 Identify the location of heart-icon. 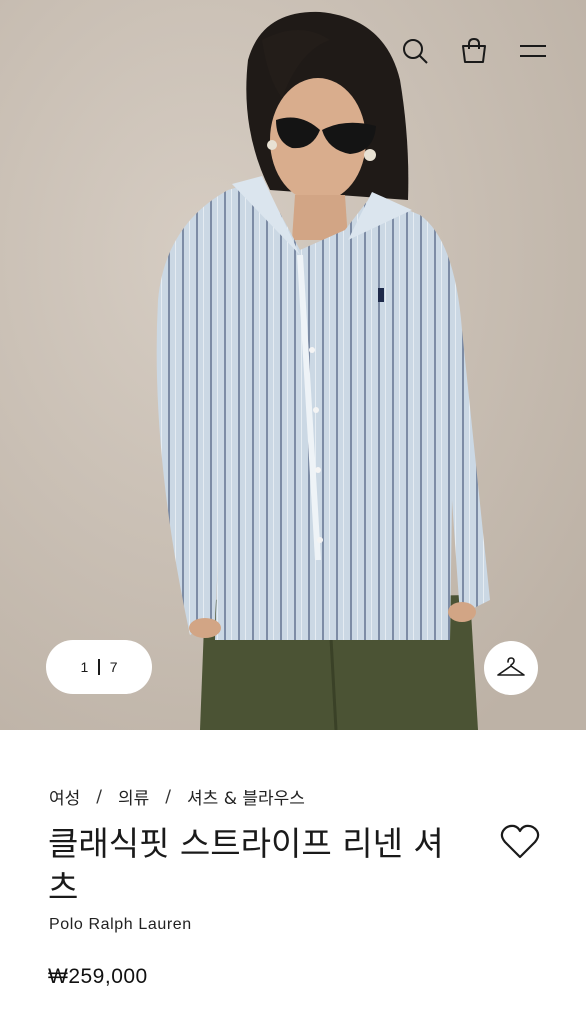
(520, 841).